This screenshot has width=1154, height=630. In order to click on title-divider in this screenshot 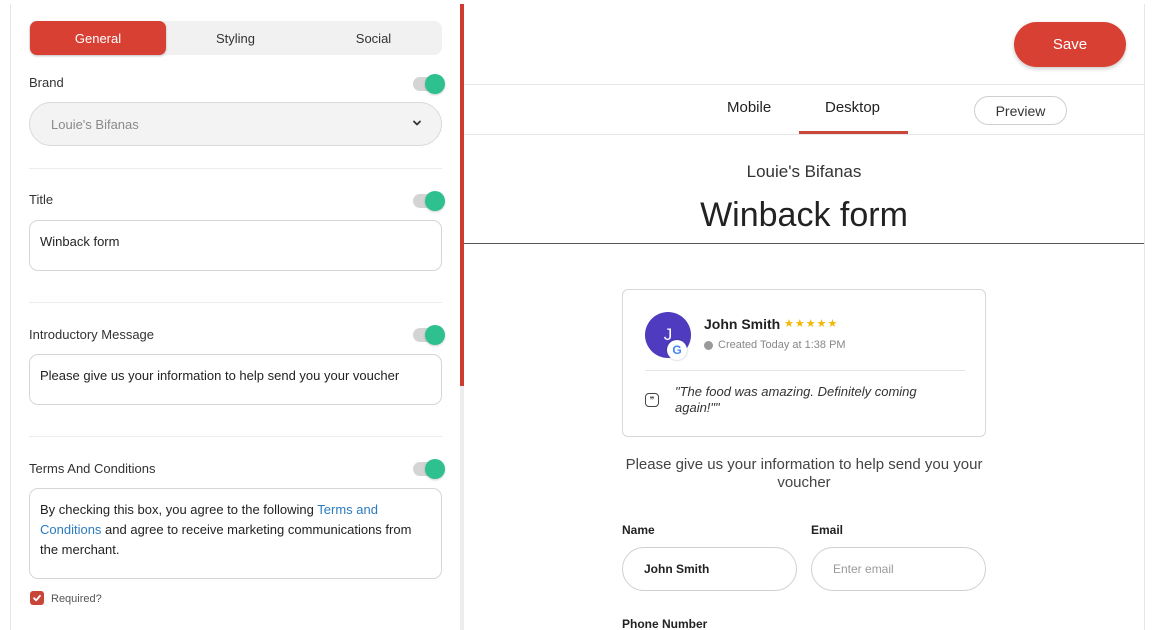, I will do `click(804, 243)`.